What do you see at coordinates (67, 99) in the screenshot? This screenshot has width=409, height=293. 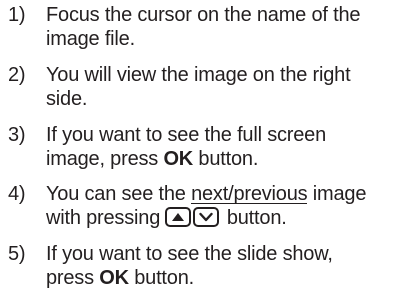 I see `step-line: side.` at bounding box center [67, 99].